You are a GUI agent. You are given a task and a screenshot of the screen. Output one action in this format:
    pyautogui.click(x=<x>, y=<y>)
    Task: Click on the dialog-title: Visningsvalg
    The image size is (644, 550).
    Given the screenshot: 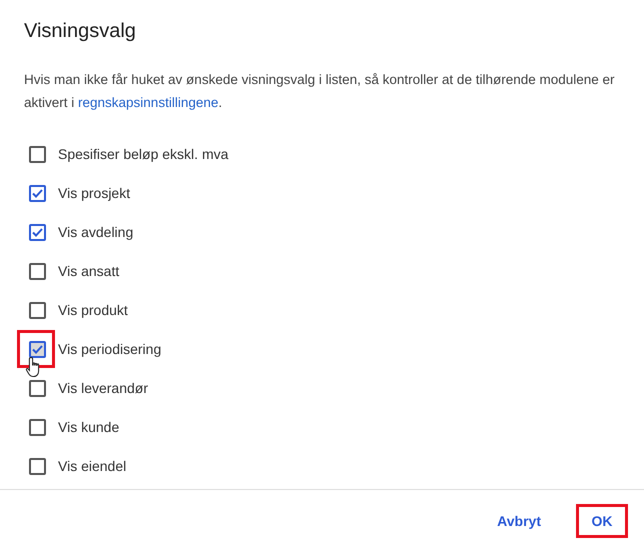 What is the action you would take?
    pyautogui.click(x=80, y=31)
    